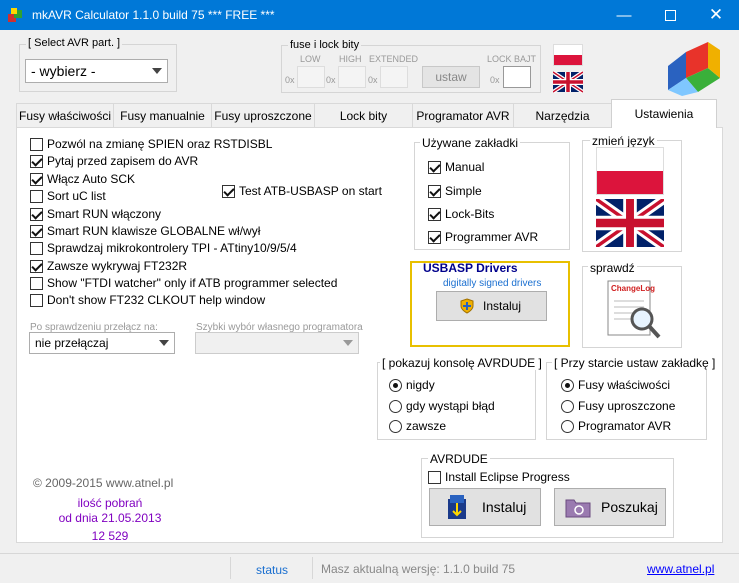  Describe the element at coordinates (325, 45) in the screenshot. I see `fuse-group-label: fuse i lock bity` at that location.